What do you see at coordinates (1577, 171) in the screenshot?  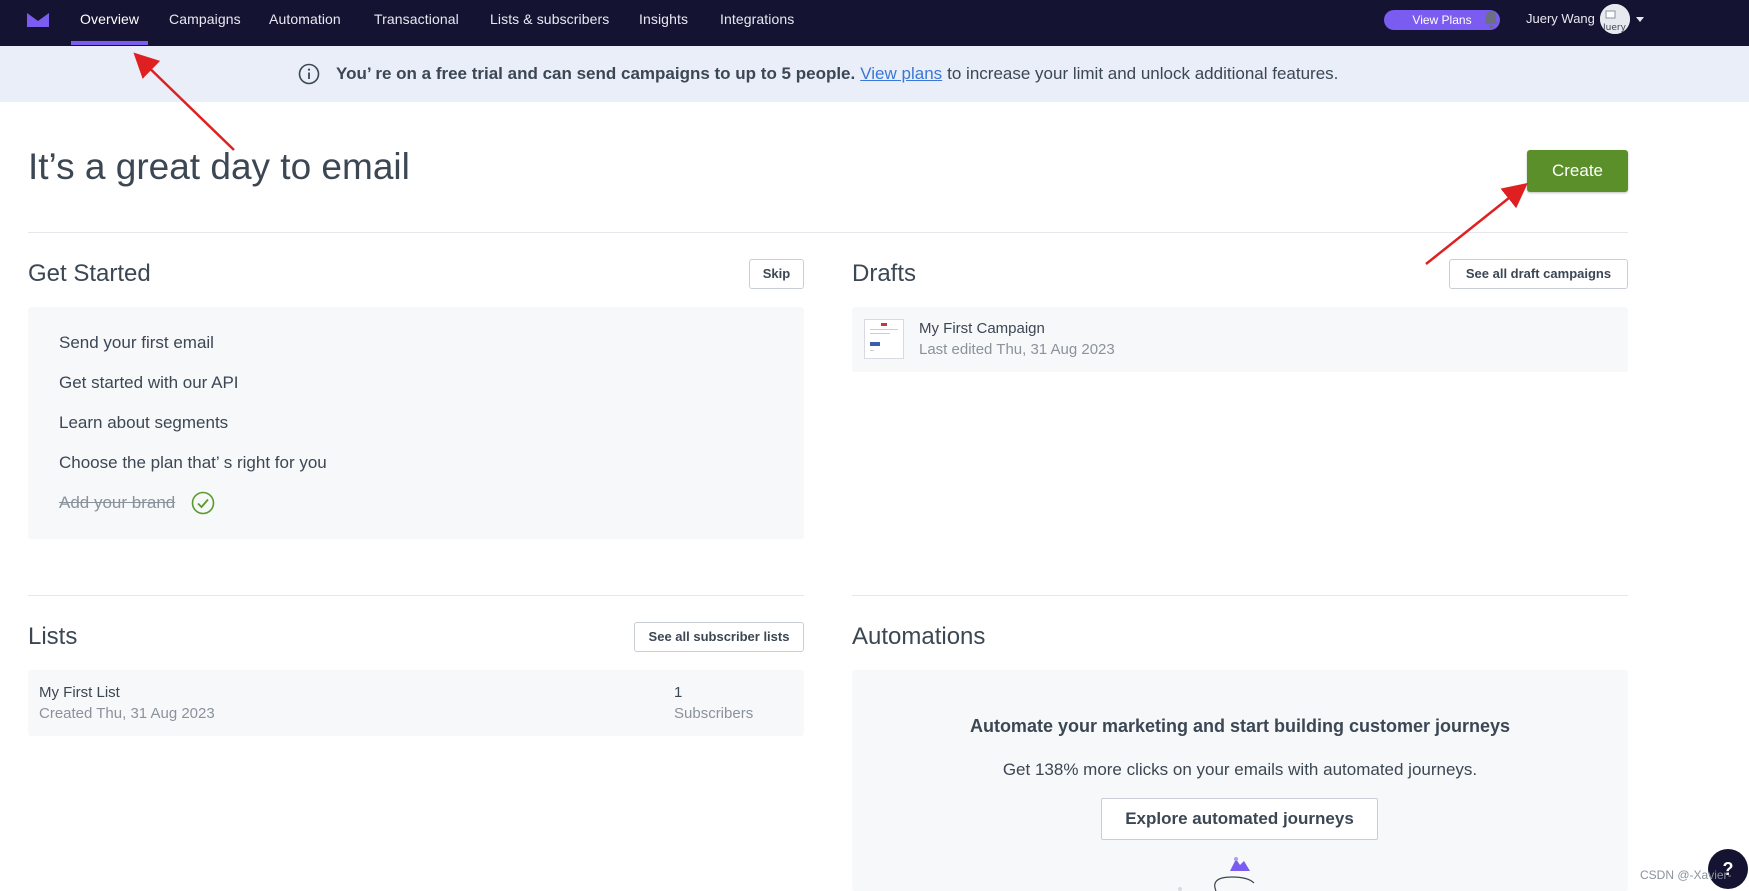 I see `create-button: Create` at bounding box center [1577, 171].